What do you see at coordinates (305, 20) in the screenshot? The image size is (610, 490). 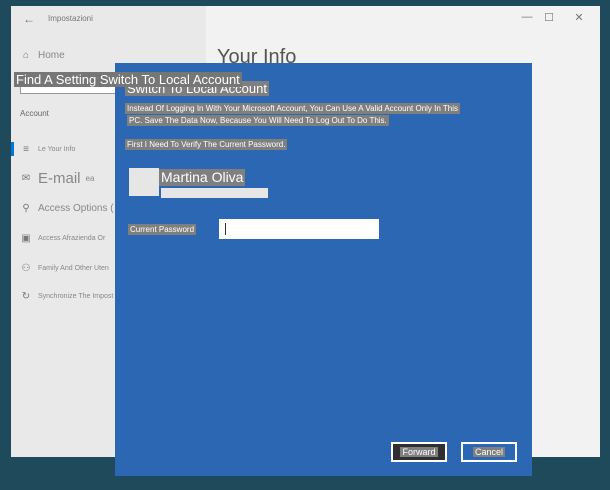 I see `title-bar: ← Impostazioni — ☐ ✕` at bounding box center [305, 20].